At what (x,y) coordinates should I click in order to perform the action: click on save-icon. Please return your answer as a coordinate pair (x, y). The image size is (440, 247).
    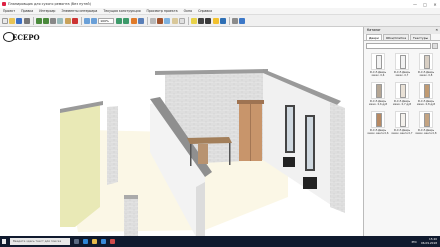
    Looking at the image, I should click on (19, 20).